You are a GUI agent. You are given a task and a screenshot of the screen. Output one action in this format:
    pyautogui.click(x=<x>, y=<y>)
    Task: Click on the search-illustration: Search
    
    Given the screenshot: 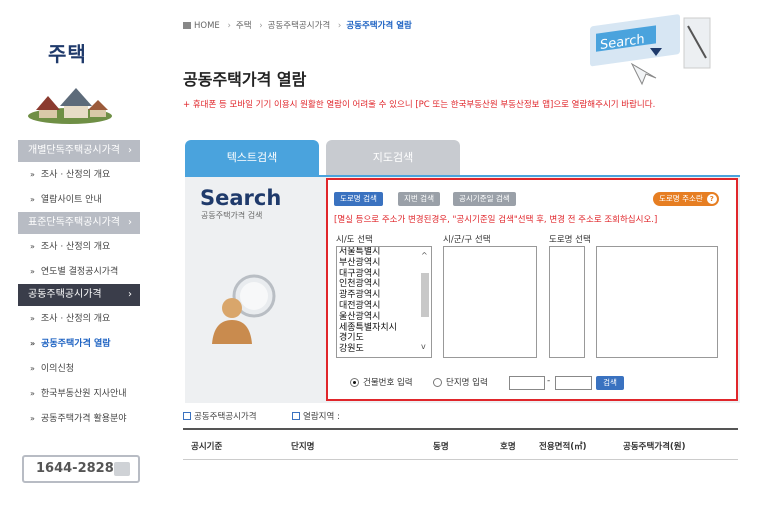 What is the action you would take?
    pyautogui.click(x=650, y=50)
    